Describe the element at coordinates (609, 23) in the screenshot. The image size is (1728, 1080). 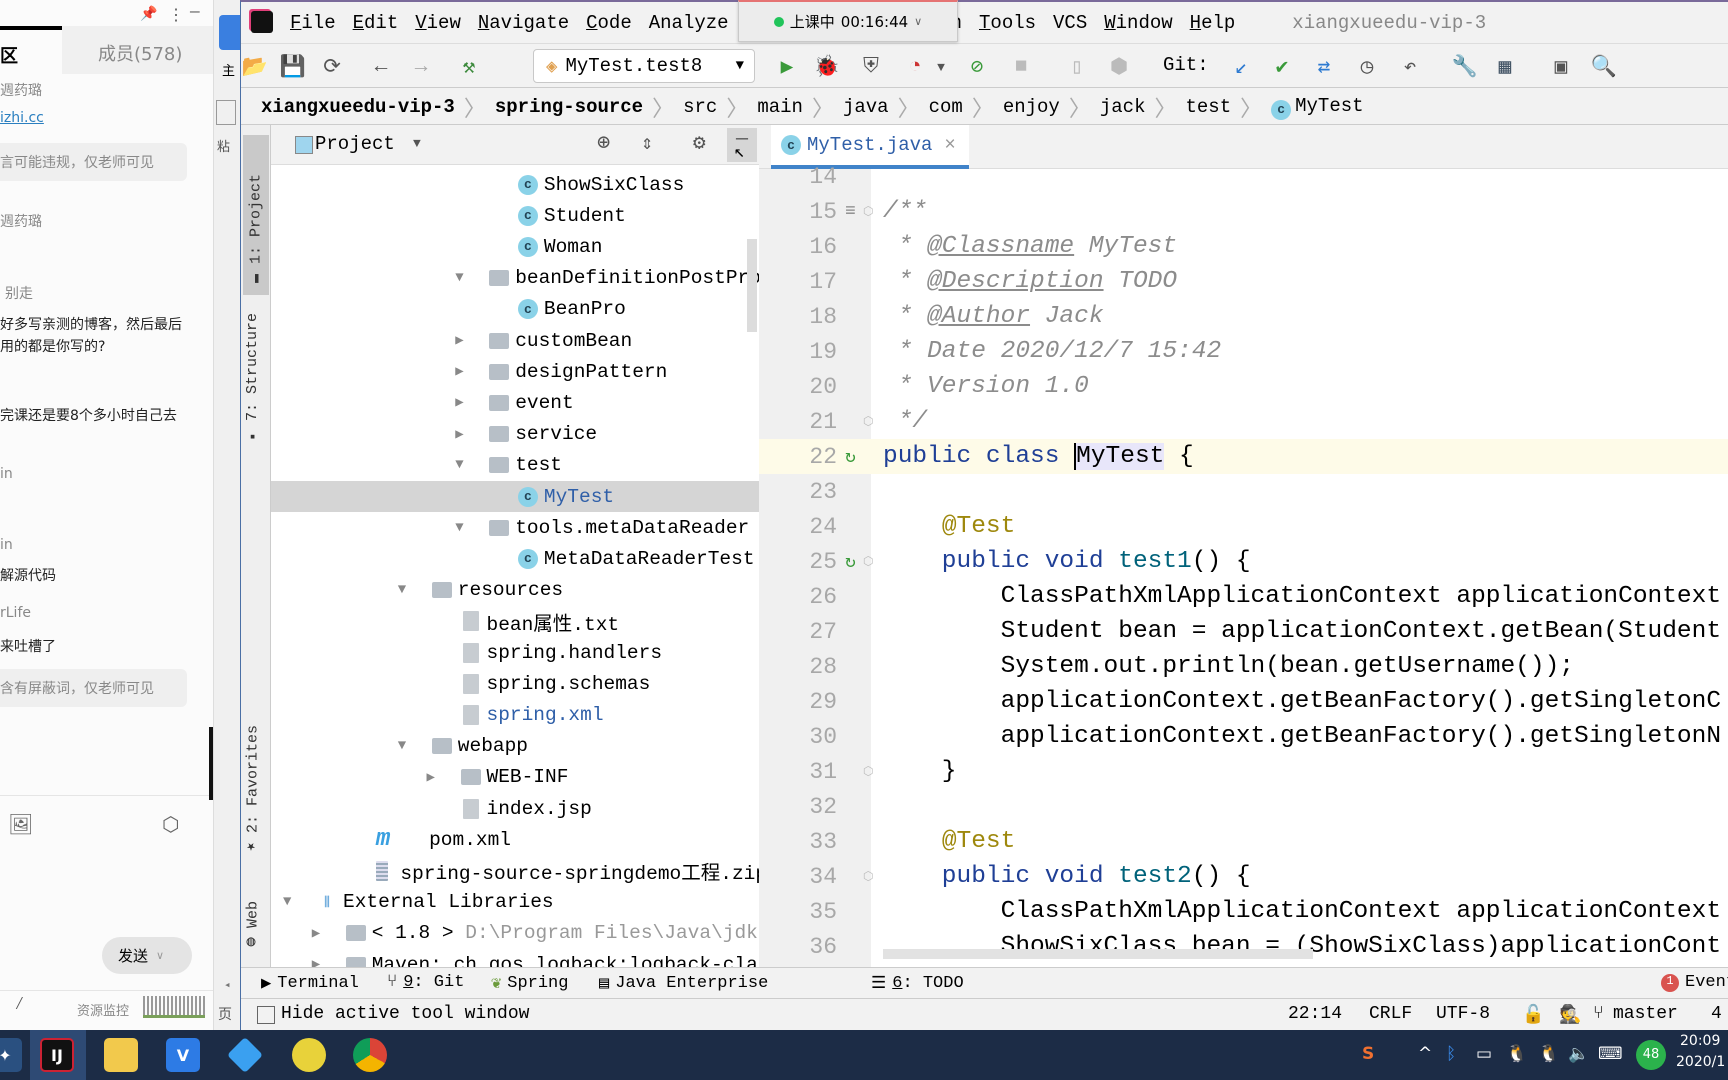
I see `menu-code: Code` at that location.